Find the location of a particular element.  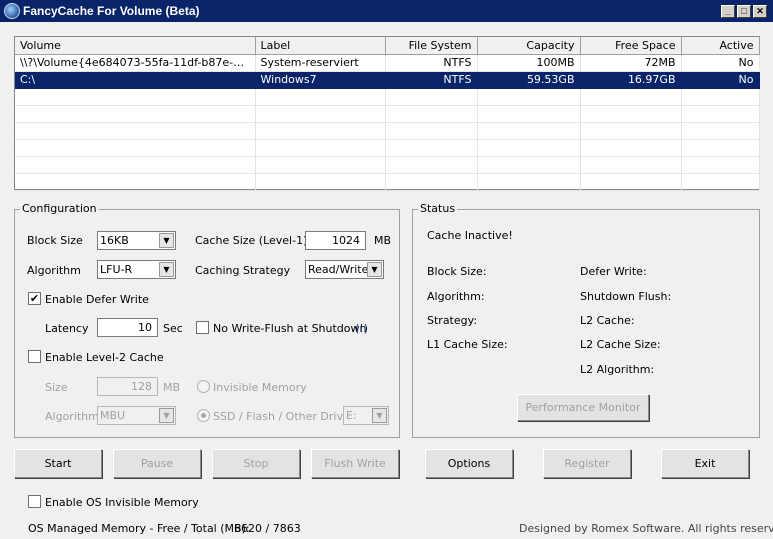

title-bar: FancyCache For Volume (Beta) _ □ ✕ is located at coordinates (386, 11).